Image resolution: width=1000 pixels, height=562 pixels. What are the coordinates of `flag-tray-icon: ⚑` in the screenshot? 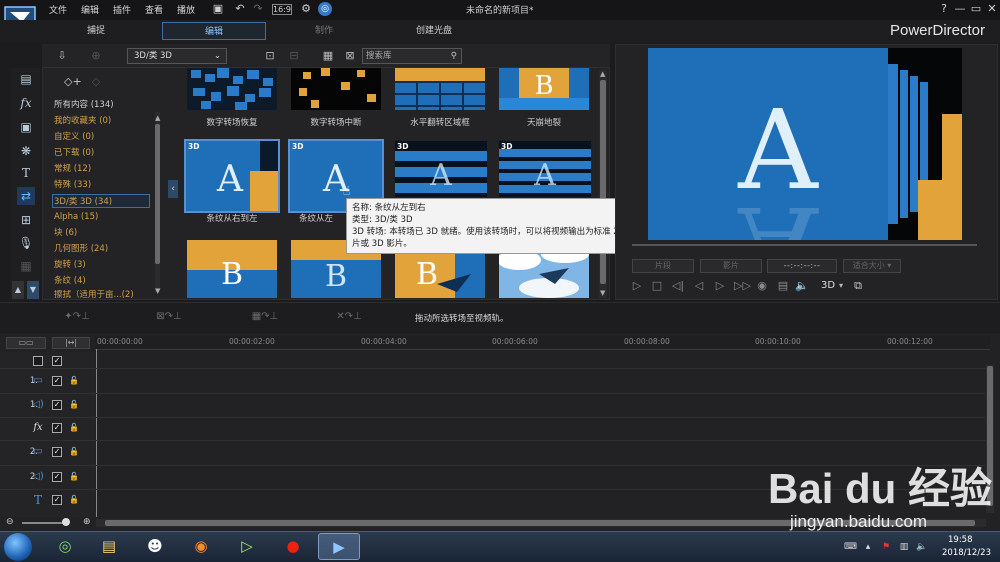 It's located at (886, 547).